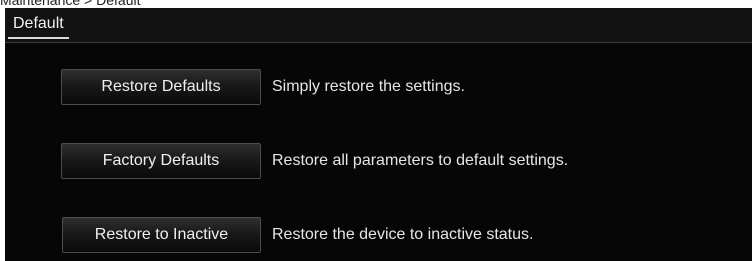  Describe the element at coordinates (403, 234) in the screenshot. I see `restore-to-inactive-description: Restore the device to inactive status.` at that location.